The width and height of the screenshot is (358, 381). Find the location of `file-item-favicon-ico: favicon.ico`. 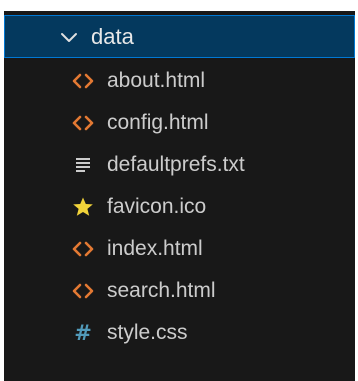

file-item-favicon-ico: favicon.ico is located at coordinates (179, 207).